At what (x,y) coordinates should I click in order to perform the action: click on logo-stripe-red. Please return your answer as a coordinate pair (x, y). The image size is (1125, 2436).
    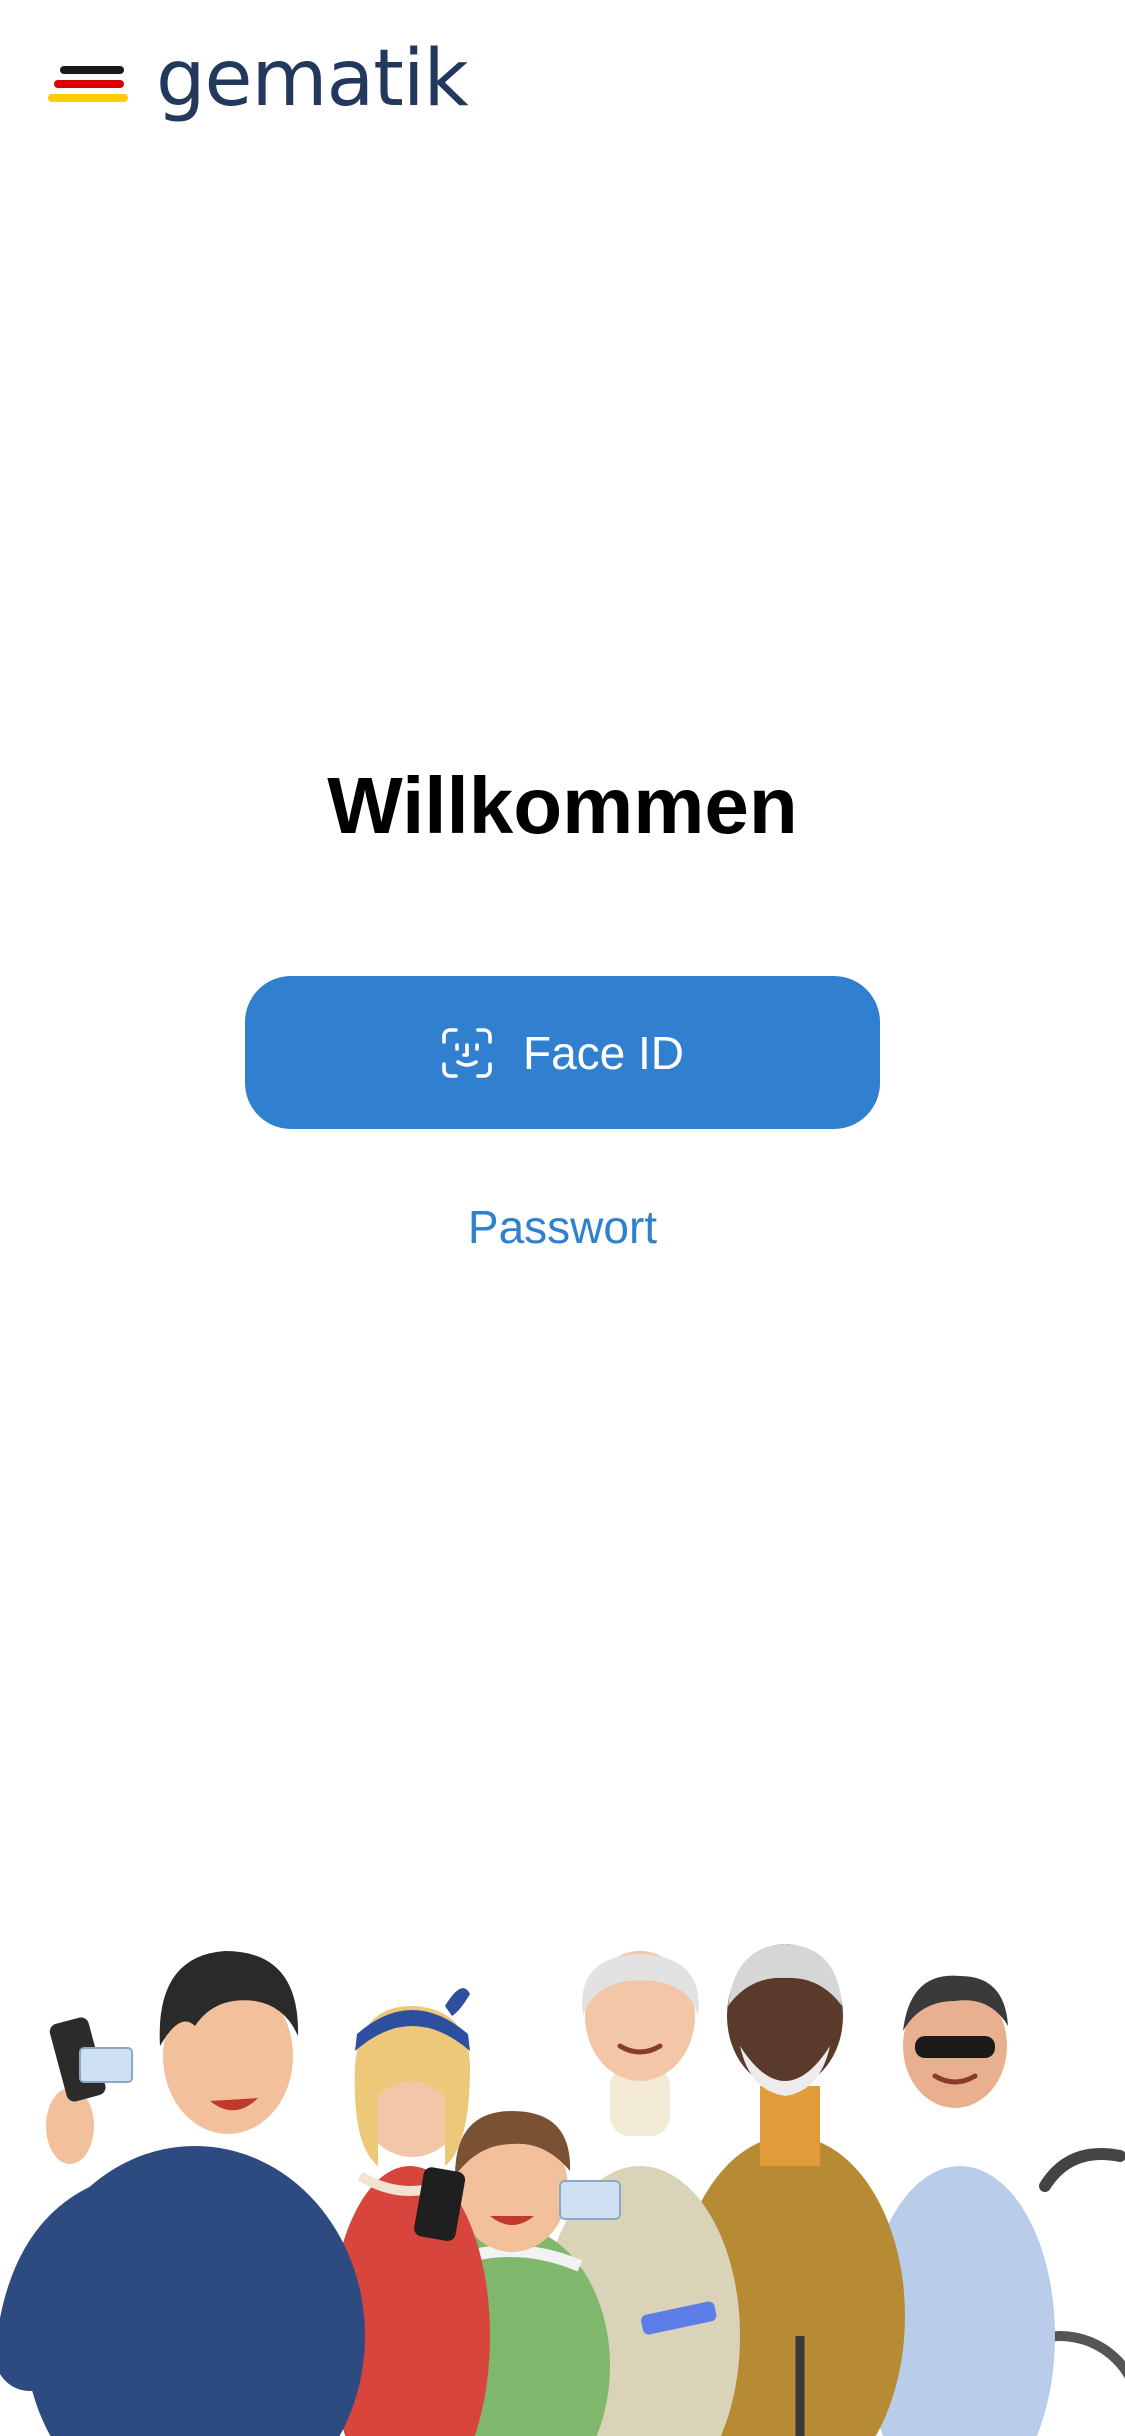
    Looking at the image, I should click on (89, 84).